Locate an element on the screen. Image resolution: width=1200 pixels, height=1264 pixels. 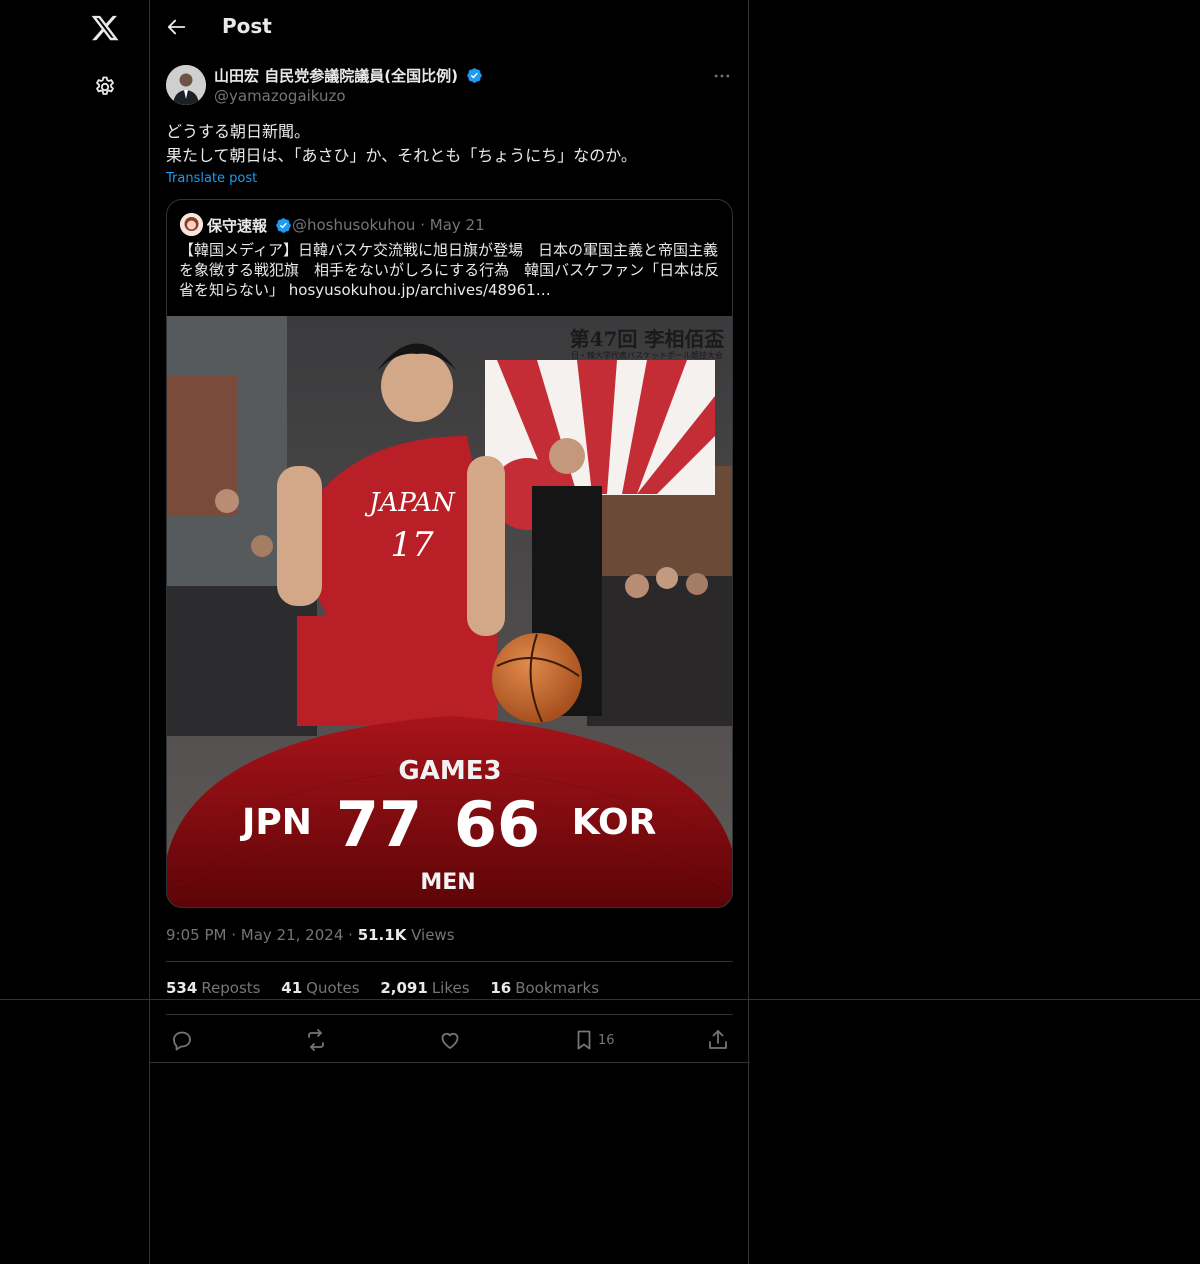
jersey-text: JAPAN is located at coordinates (410, 503).